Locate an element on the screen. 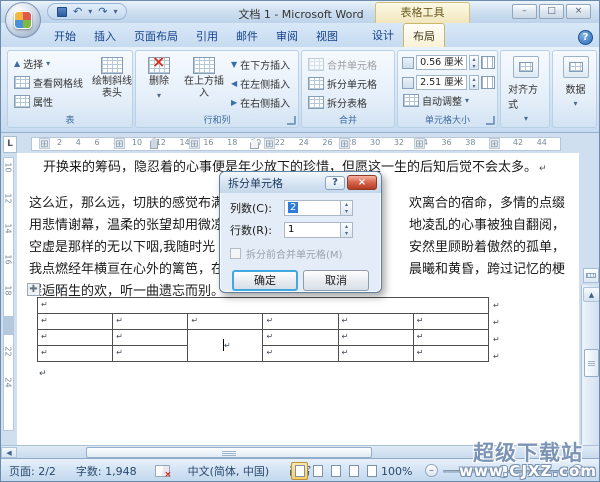 This screenshot has width=600, height=482. page-indicator: 页面: 2/2 is located at coordinates (37, 471).